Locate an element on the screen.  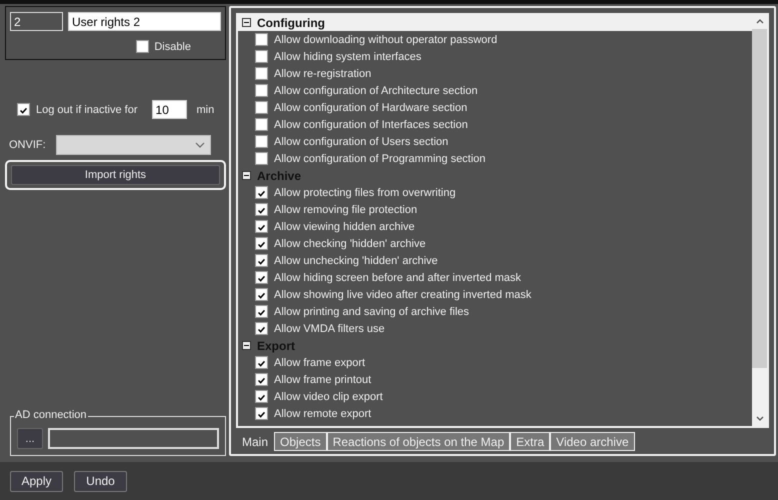
unit-label: min is located at coordinates (205, 110).